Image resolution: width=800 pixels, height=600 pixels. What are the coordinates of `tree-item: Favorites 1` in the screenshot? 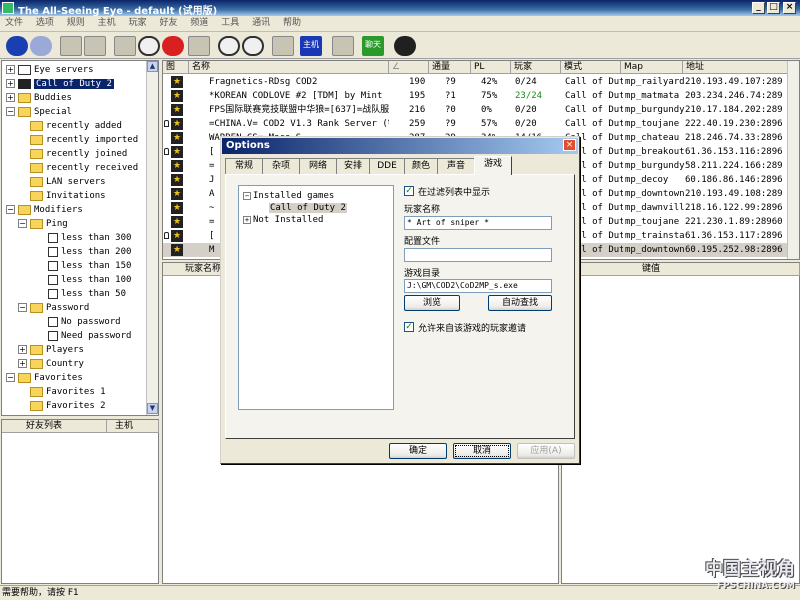 It's located at (68, 392).